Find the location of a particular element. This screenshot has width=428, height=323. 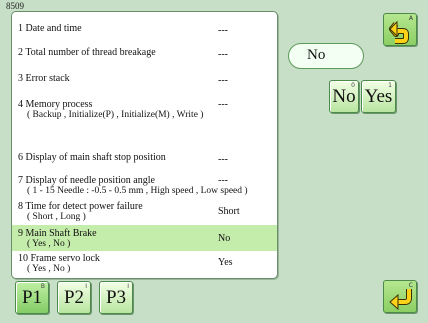

page-tab-p1: P1 B is located at coordinates (32, 297).